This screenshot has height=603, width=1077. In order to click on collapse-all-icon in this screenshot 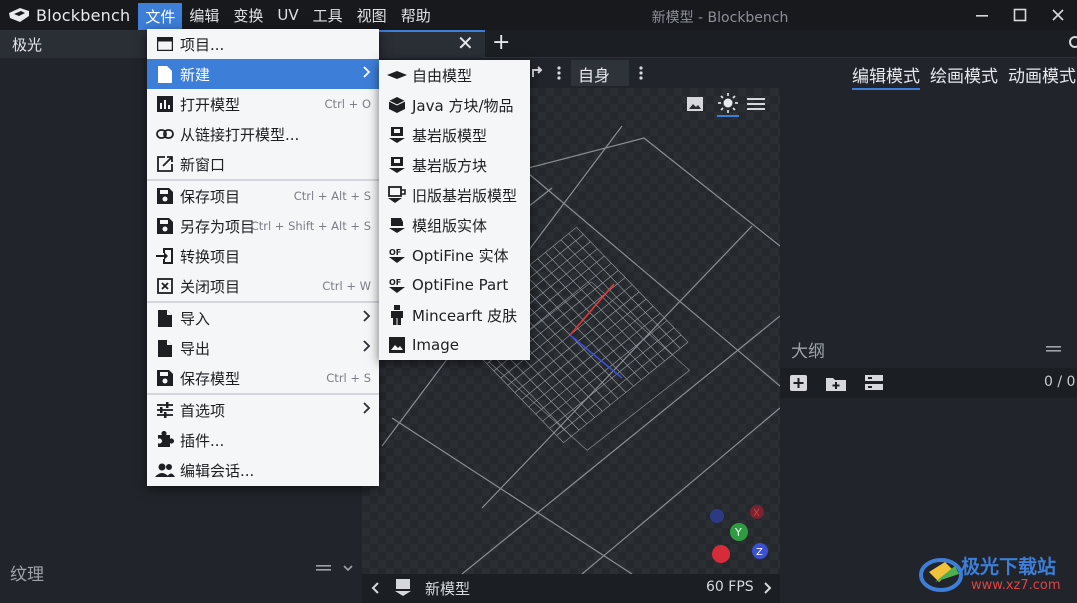, I will do `click(874, 383)`.